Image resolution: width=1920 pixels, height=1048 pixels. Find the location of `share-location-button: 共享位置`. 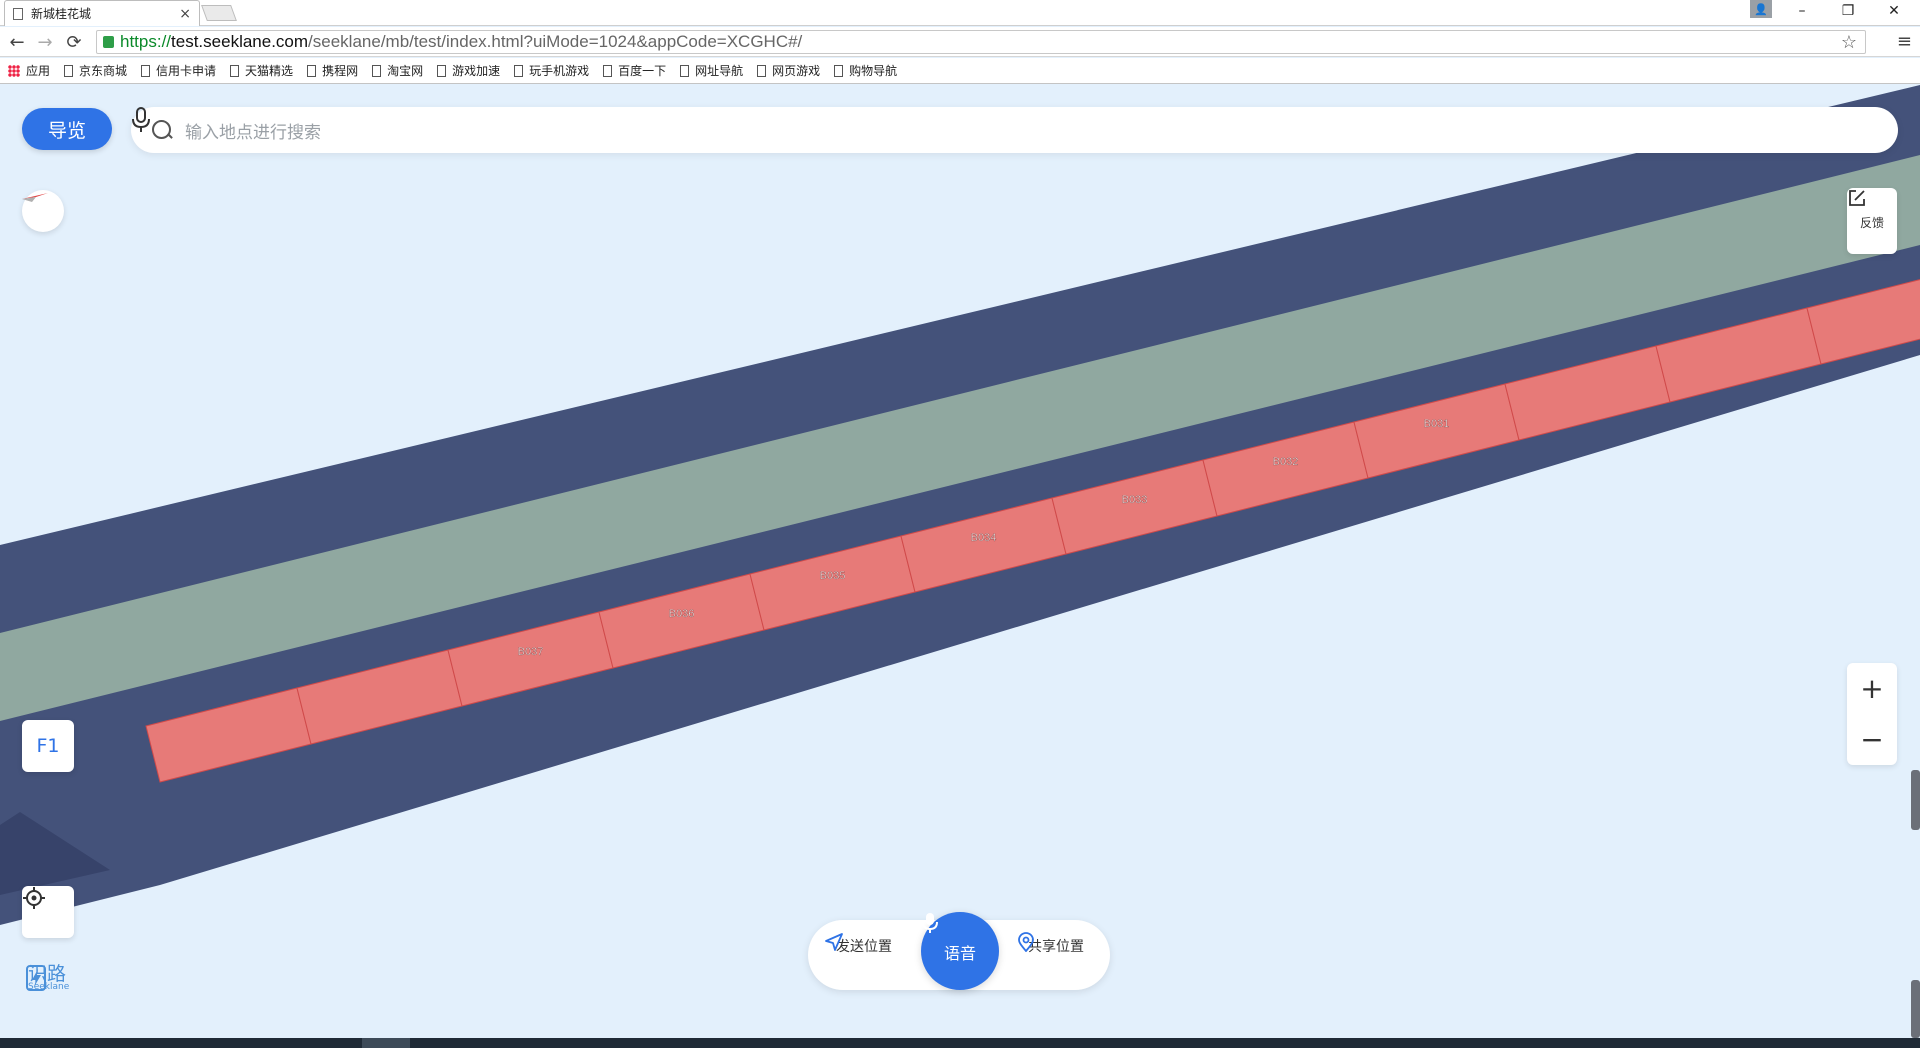

share-location-button: 共享位置 is located at coordinates (1056, 944).